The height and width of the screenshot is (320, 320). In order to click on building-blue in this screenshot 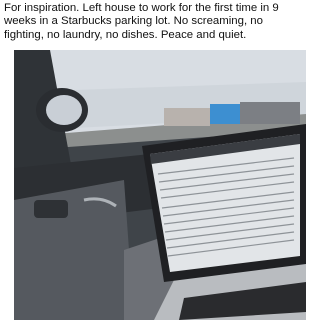, I will do `click(225, 114)`.